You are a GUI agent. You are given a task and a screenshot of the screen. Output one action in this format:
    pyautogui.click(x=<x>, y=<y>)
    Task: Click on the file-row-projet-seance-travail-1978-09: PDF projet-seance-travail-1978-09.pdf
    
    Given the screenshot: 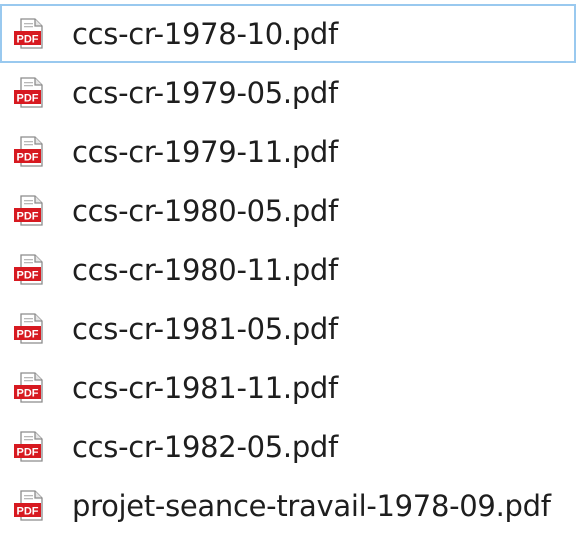 What is the action you would take?
    pyautogui.click(x=288, y=505)
    